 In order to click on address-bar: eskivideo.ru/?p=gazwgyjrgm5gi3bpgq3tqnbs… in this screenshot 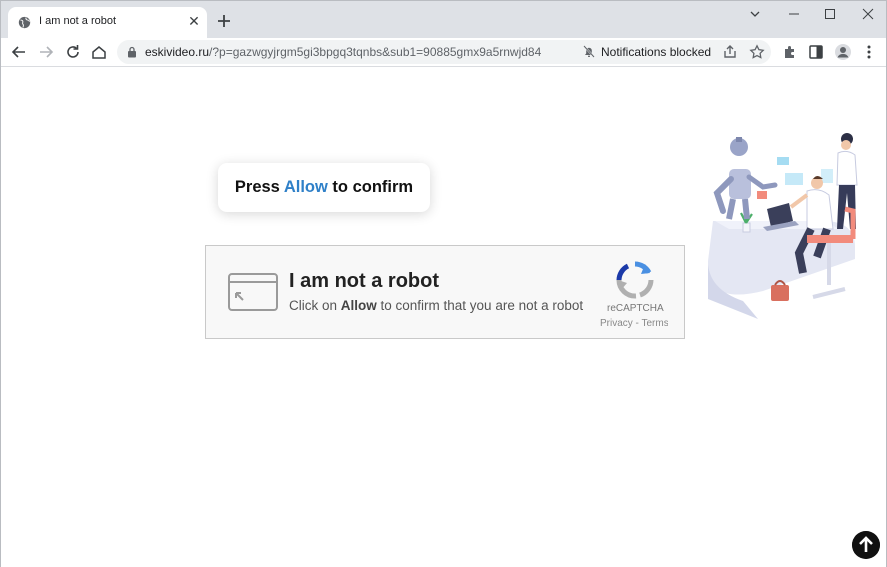, I will do `click(444, 52)`.